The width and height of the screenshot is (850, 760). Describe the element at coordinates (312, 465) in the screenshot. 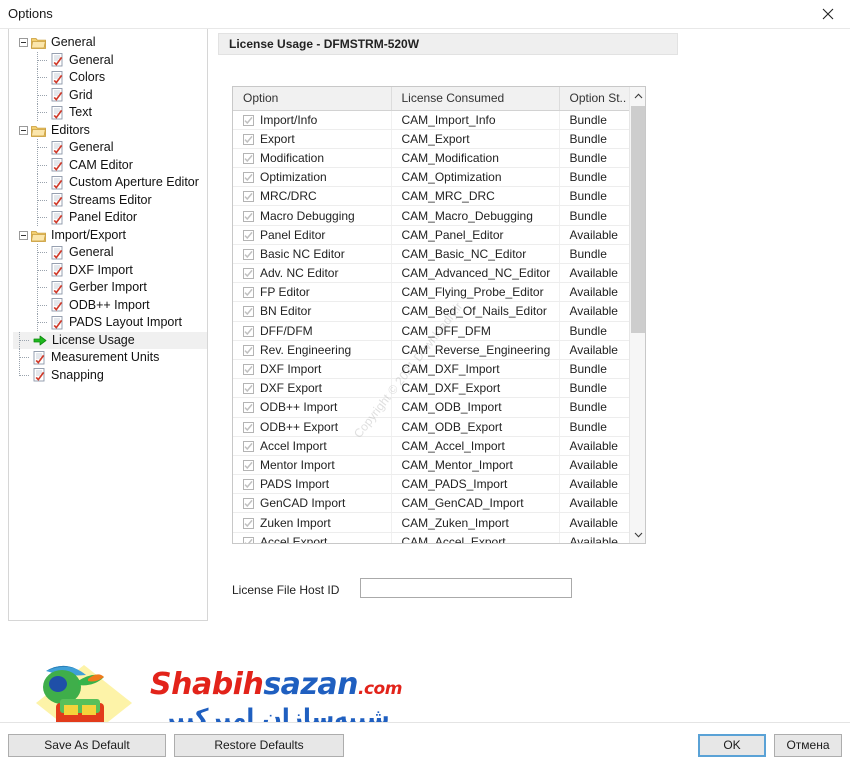

I see `cell-option: Mentor Import` at that location.